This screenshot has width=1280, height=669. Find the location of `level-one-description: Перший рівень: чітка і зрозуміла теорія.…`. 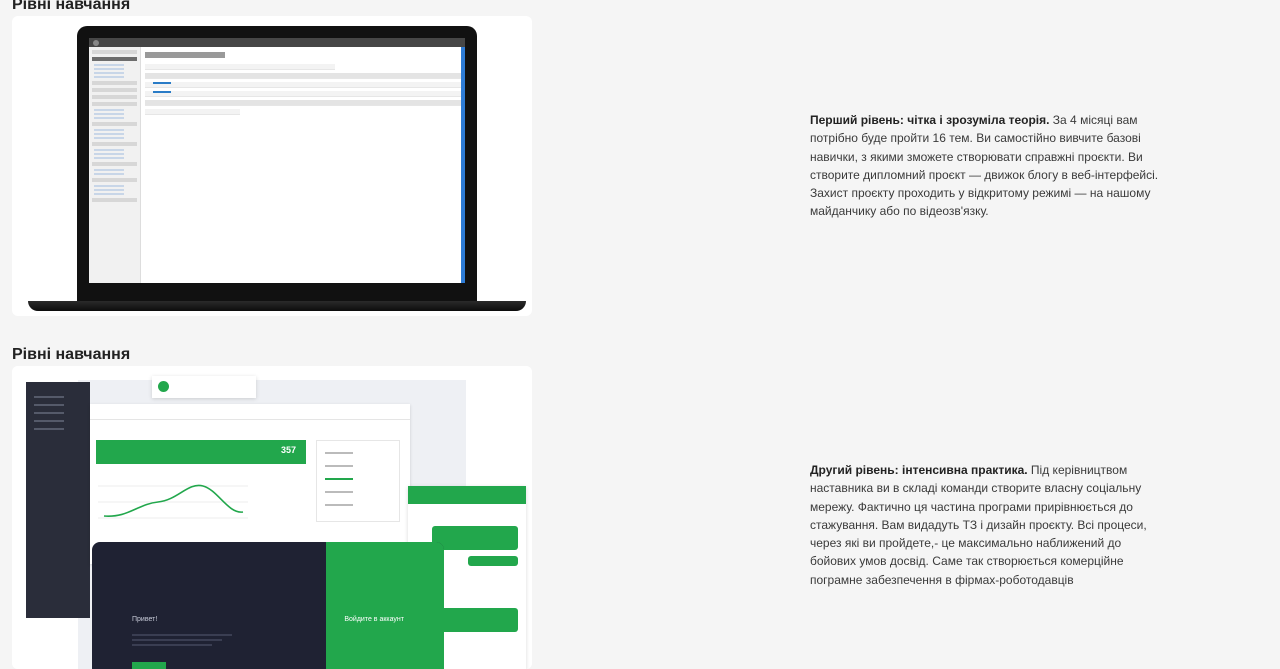

level-one-description: Перший рівень: чітка і зрозуміла теорія.… is located at coordinates (990, 166).